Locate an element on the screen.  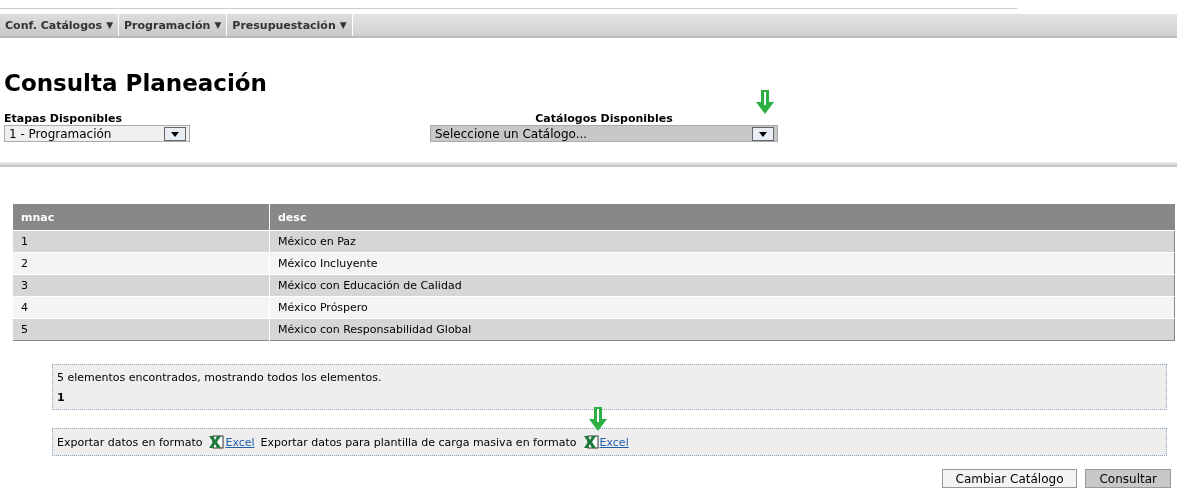
column-header: desc is located at coordinates (722, 217).